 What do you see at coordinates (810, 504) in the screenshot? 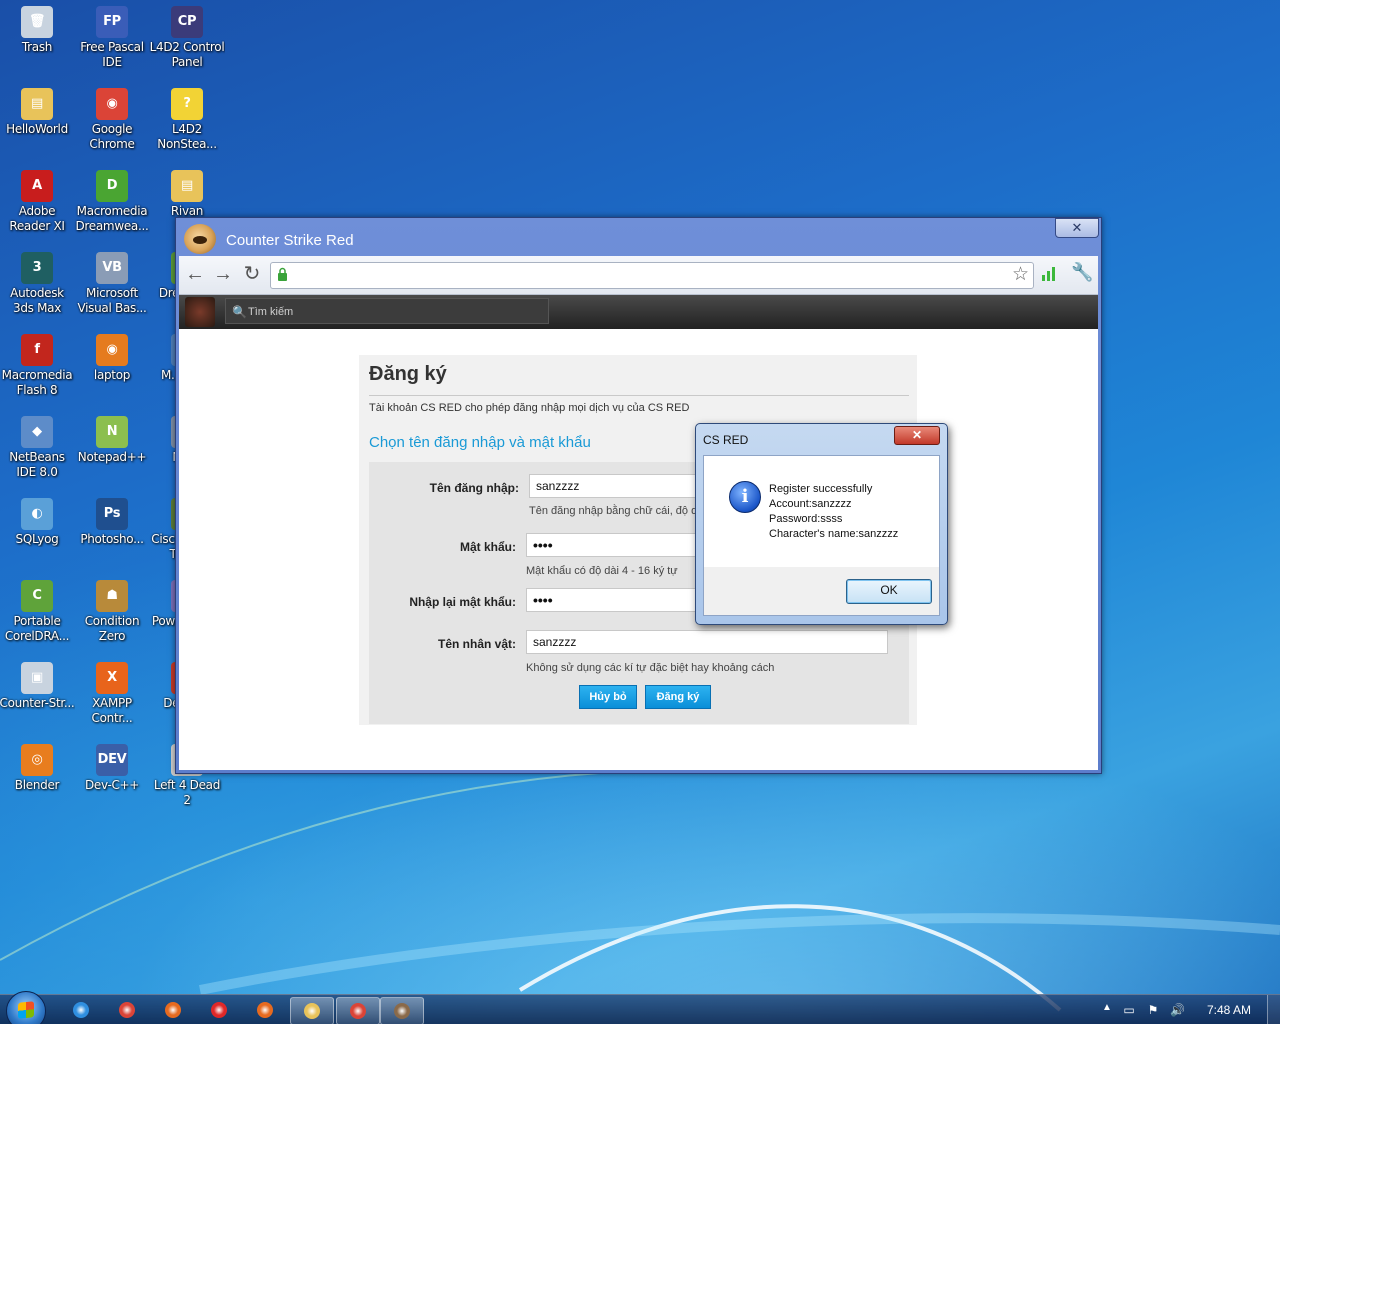
I see `message-line: Account:sanzzzz` at bounding box center [810, 504].